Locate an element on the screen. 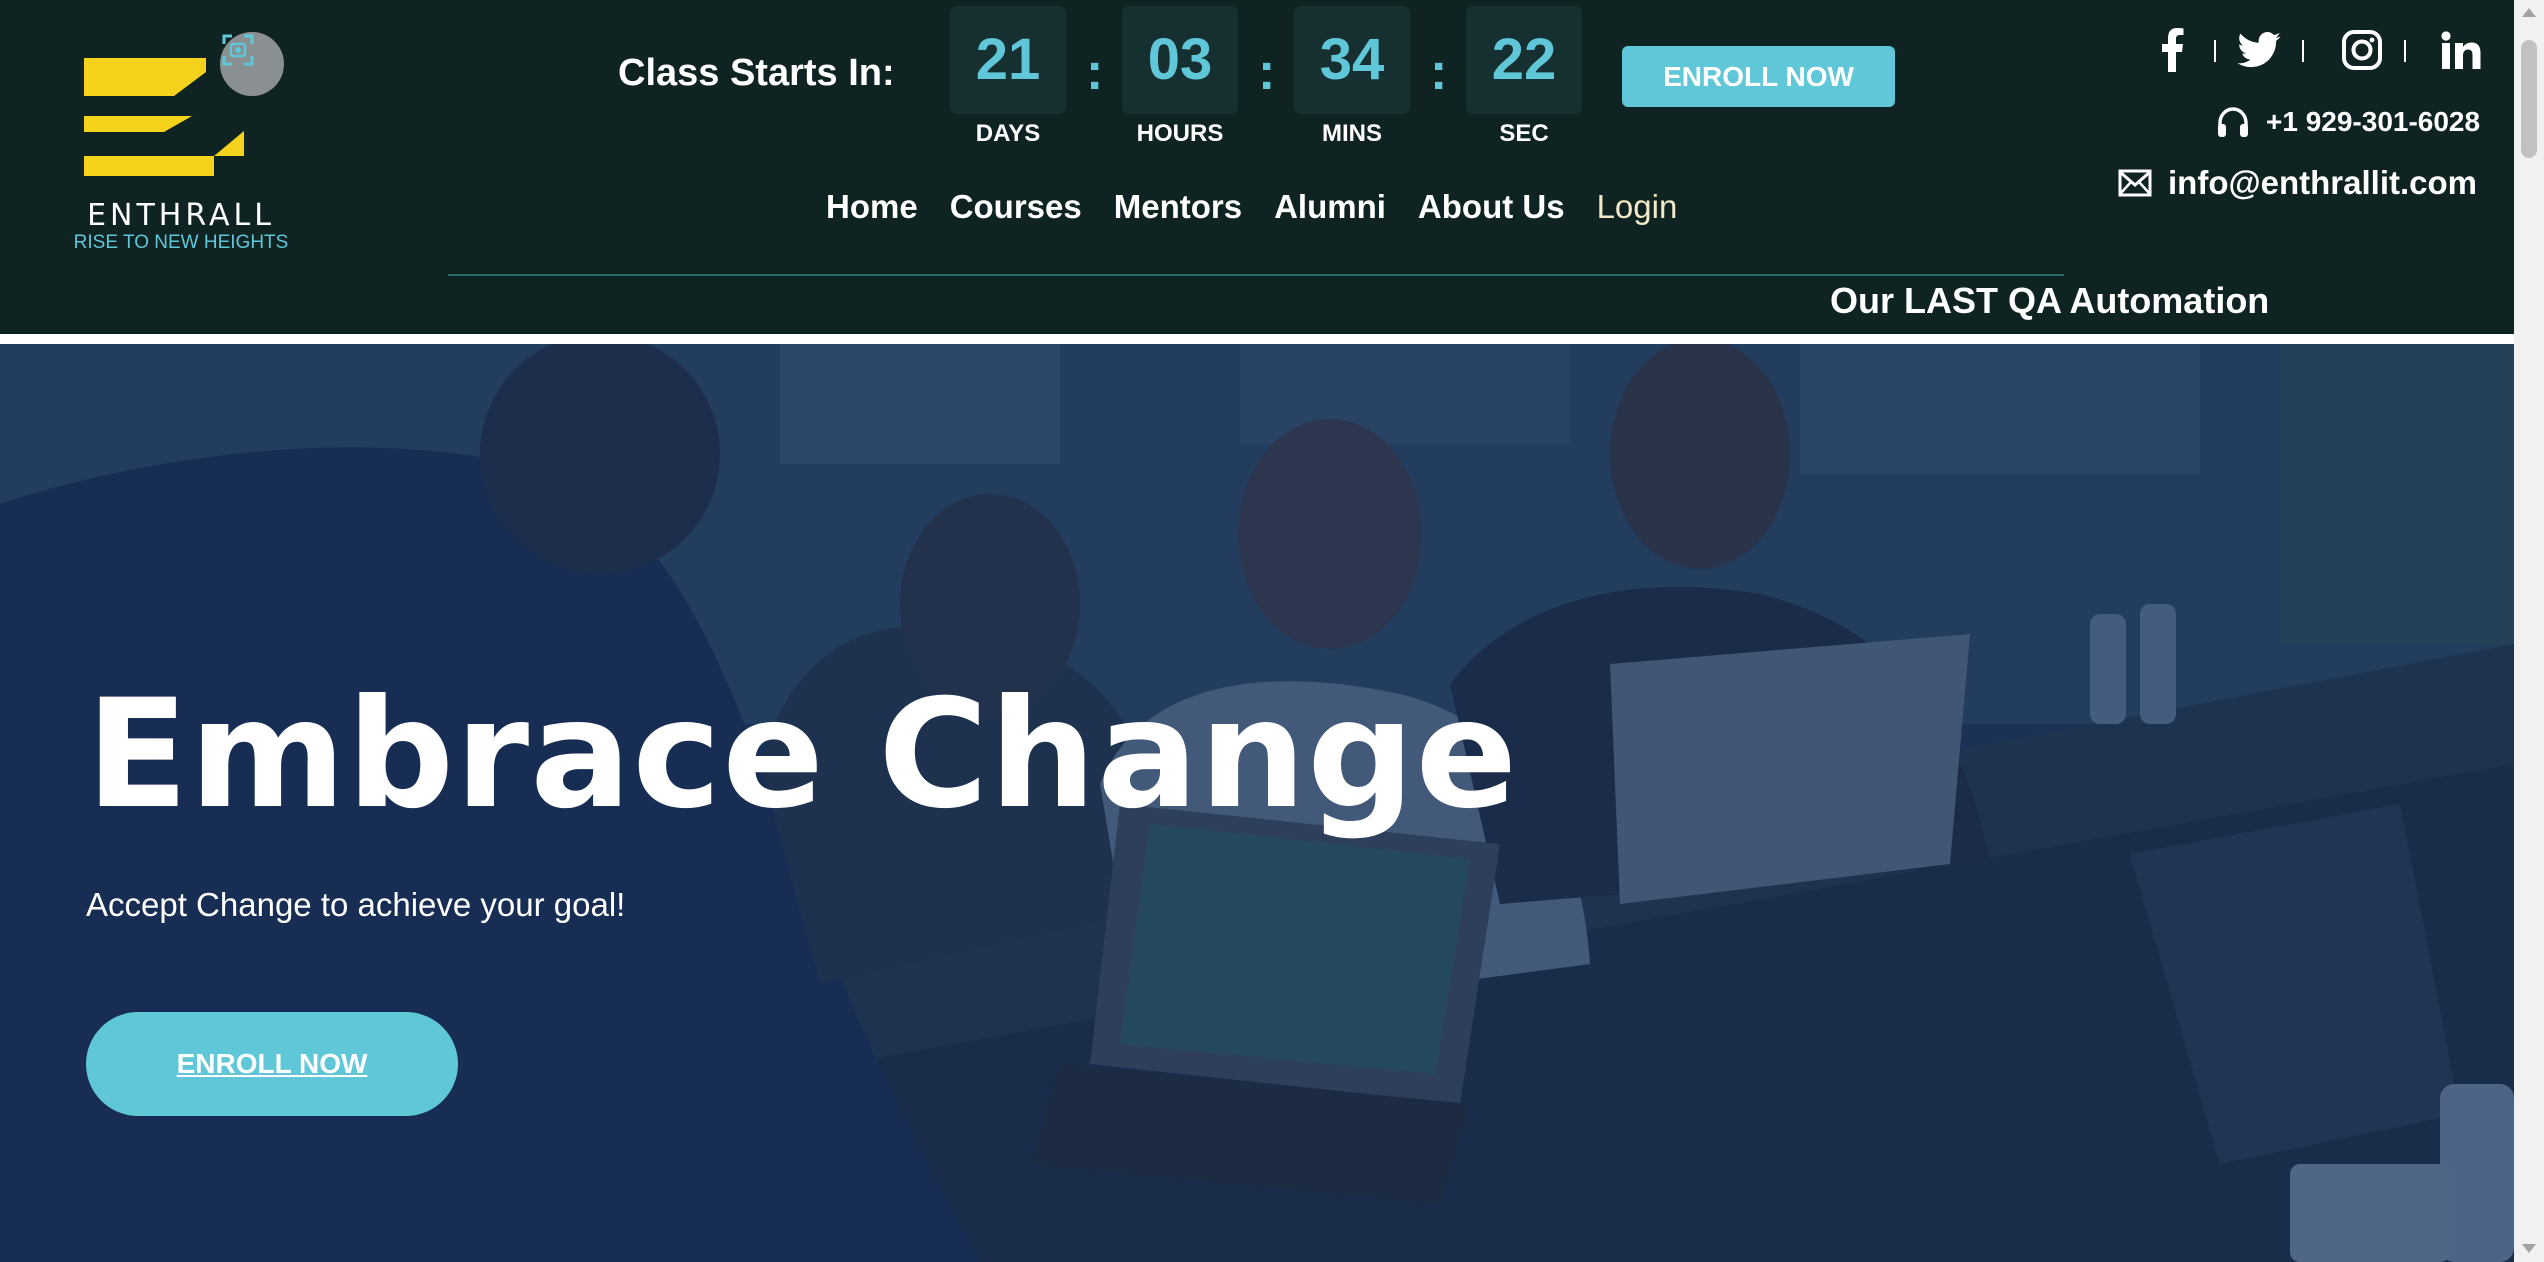 This screenshot has width=2544, height=1262. scroll-down-arrow-icon is located at coordinates (2529, 1248).